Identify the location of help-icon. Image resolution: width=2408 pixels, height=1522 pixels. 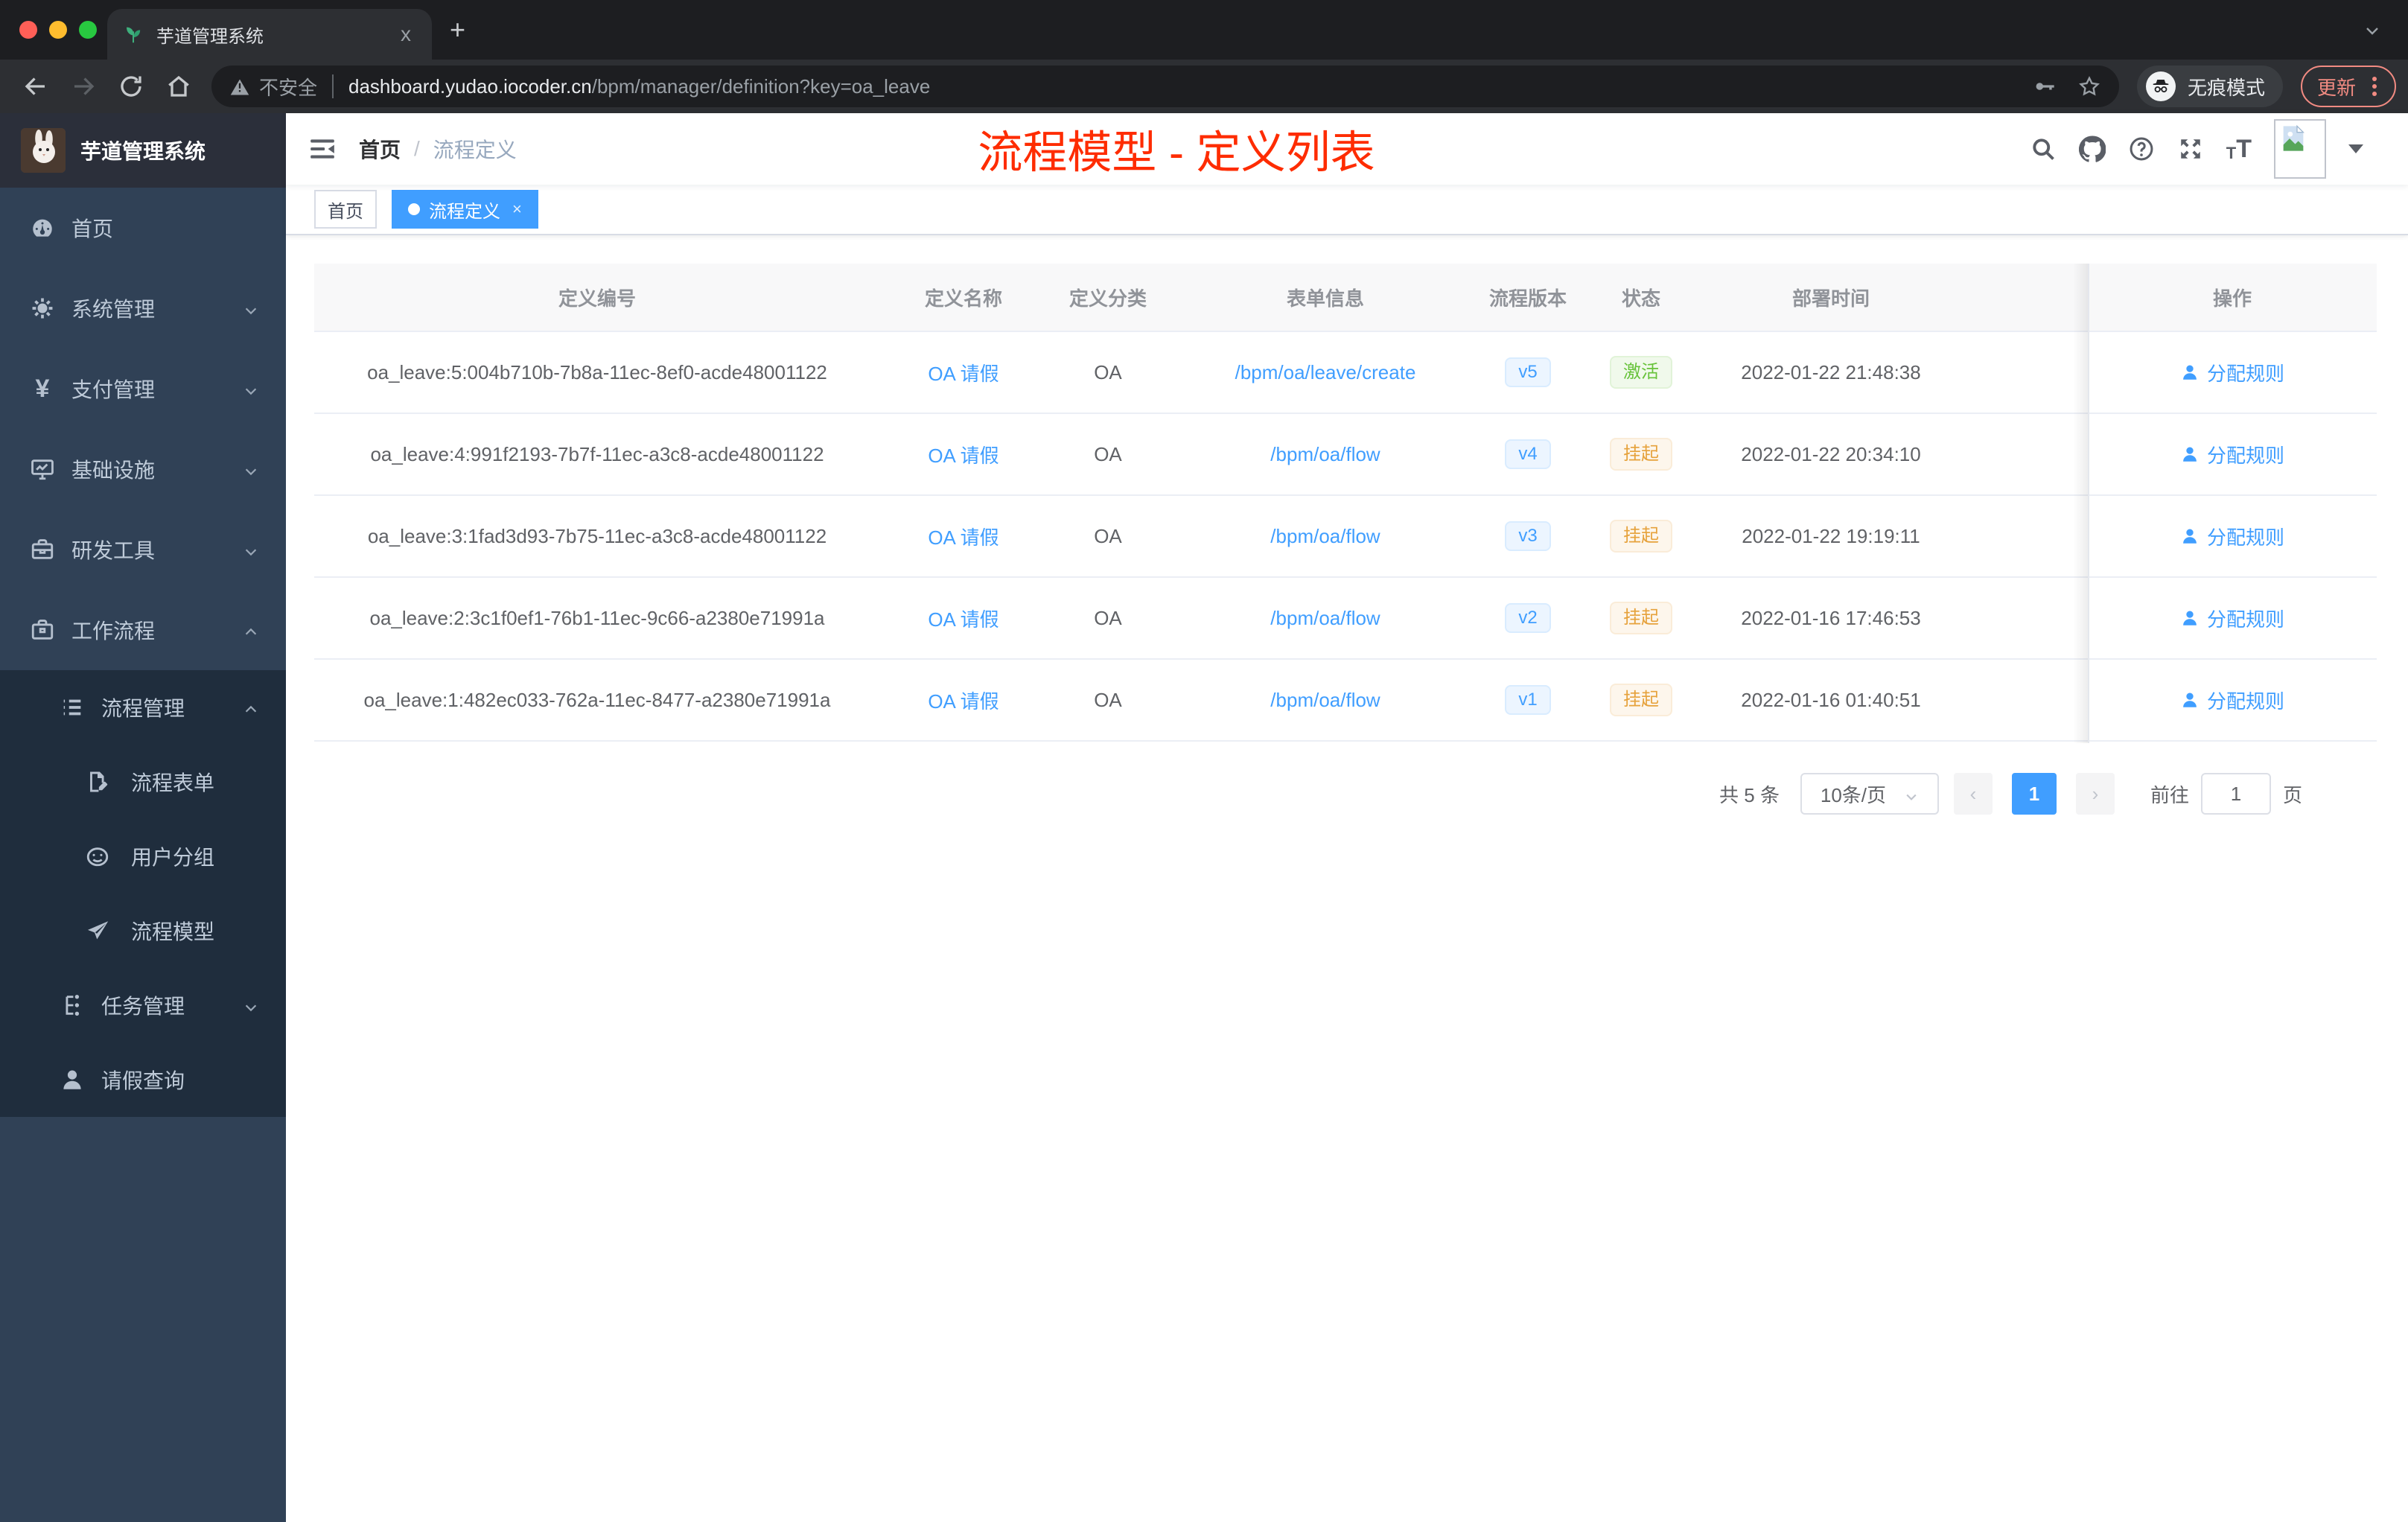
(2141, 149).